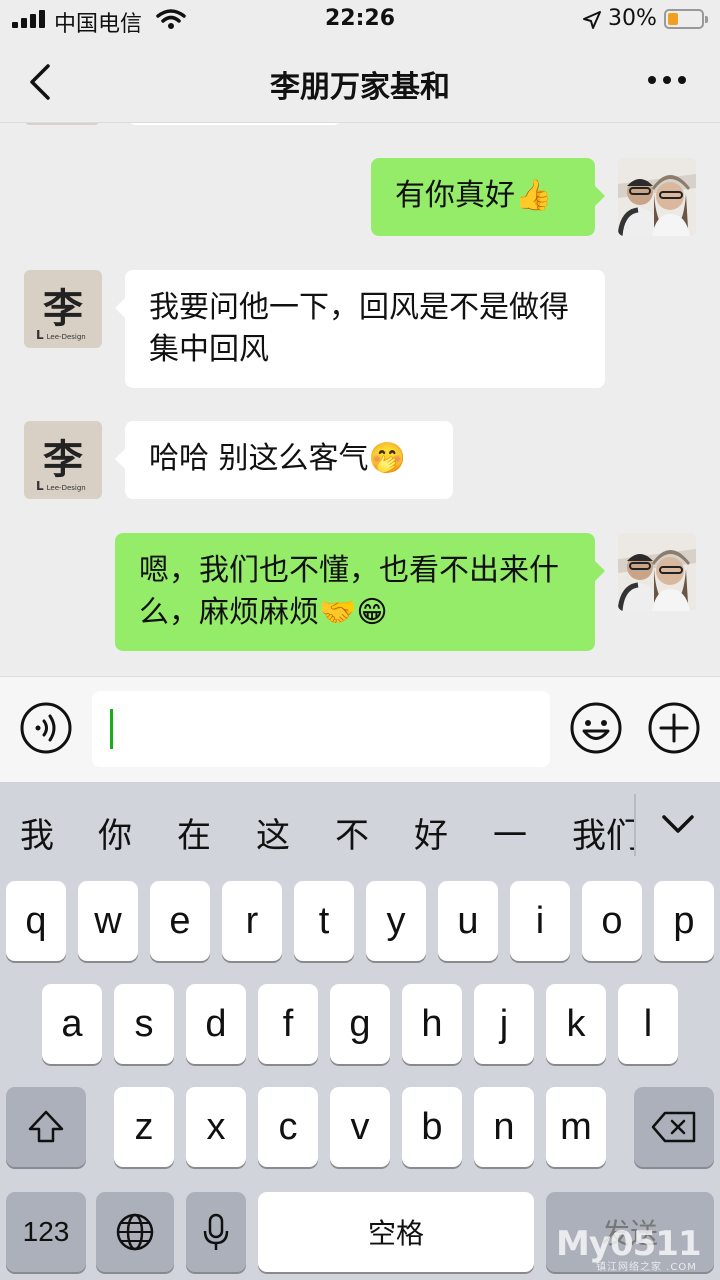 The width and height of the screenshot is (720, 1280). Describe the element at coordinates (632, 18) in the screenshot. I see `battery-percent: 30%` at that location.